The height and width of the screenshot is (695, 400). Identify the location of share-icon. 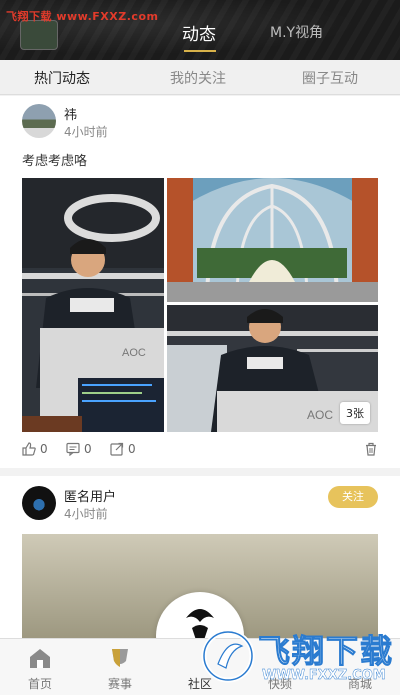
(117, 449).